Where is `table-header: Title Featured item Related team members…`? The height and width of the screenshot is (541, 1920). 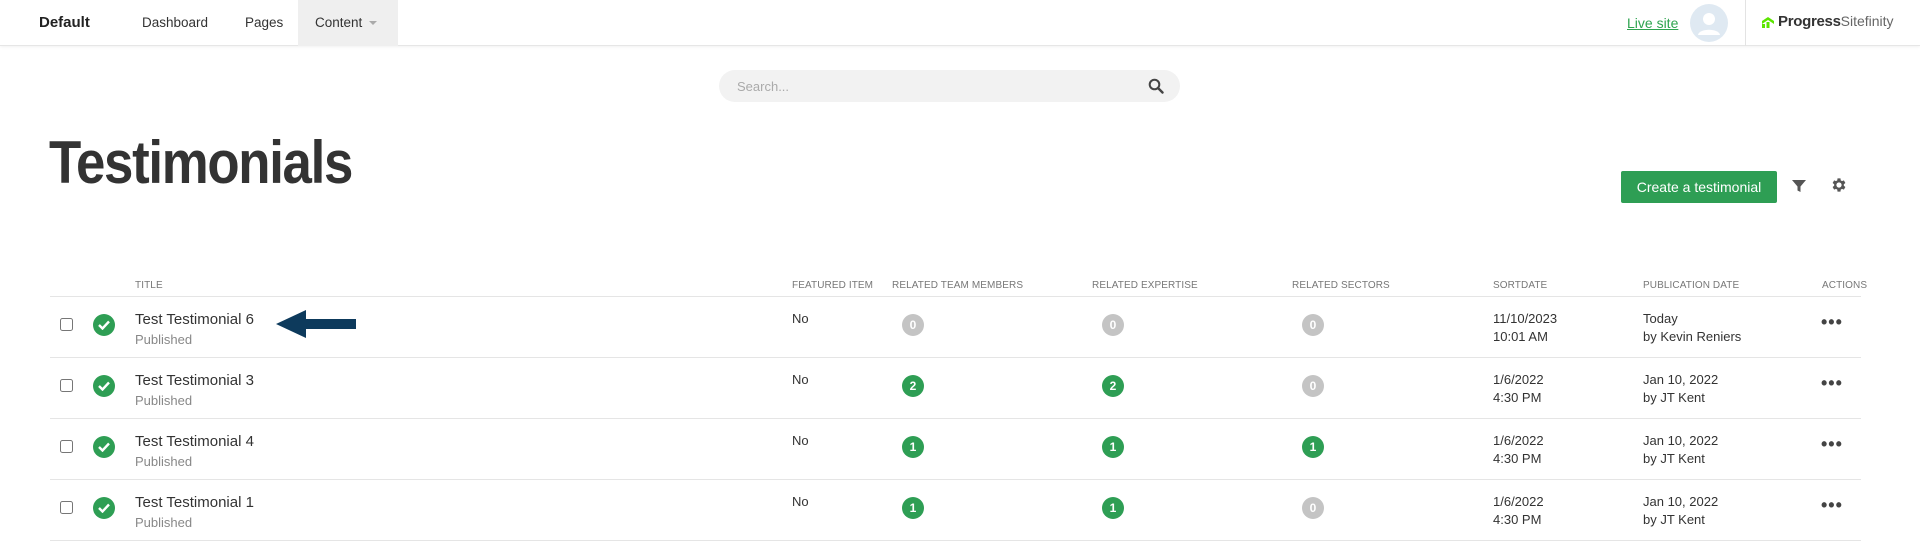
table-header: Title Featured item Related team members… is located at coordinates (958, 284).